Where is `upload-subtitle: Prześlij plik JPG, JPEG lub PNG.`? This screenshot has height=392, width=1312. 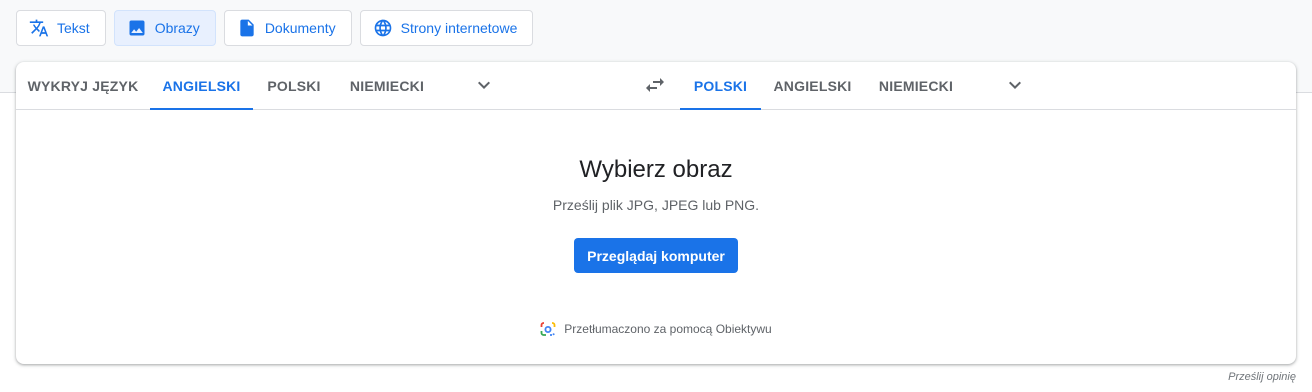 upload-subtitle: Prześlij plik JPG, JPEG lub PNG. is located at coordinates (656, 205).